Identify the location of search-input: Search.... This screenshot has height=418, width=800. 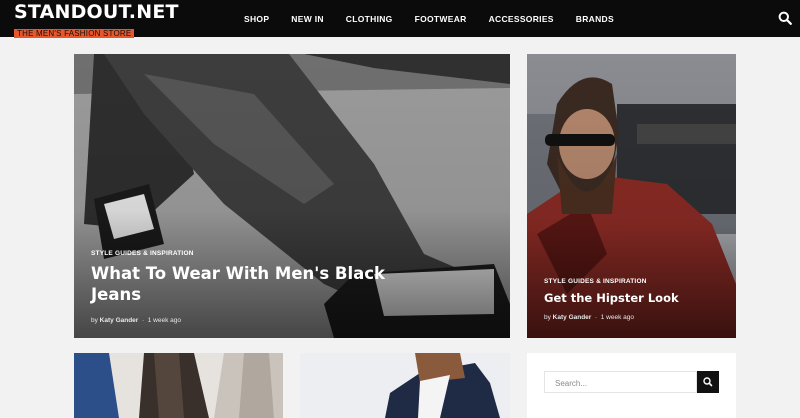
(620, 382).